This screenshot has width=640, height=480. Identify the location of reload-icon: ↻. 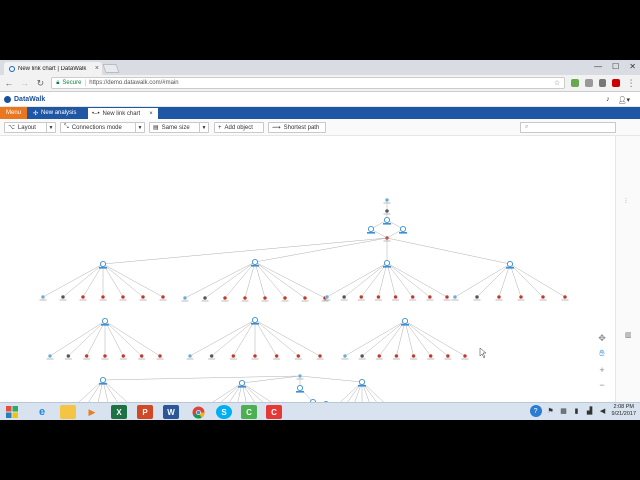
(40, 83).